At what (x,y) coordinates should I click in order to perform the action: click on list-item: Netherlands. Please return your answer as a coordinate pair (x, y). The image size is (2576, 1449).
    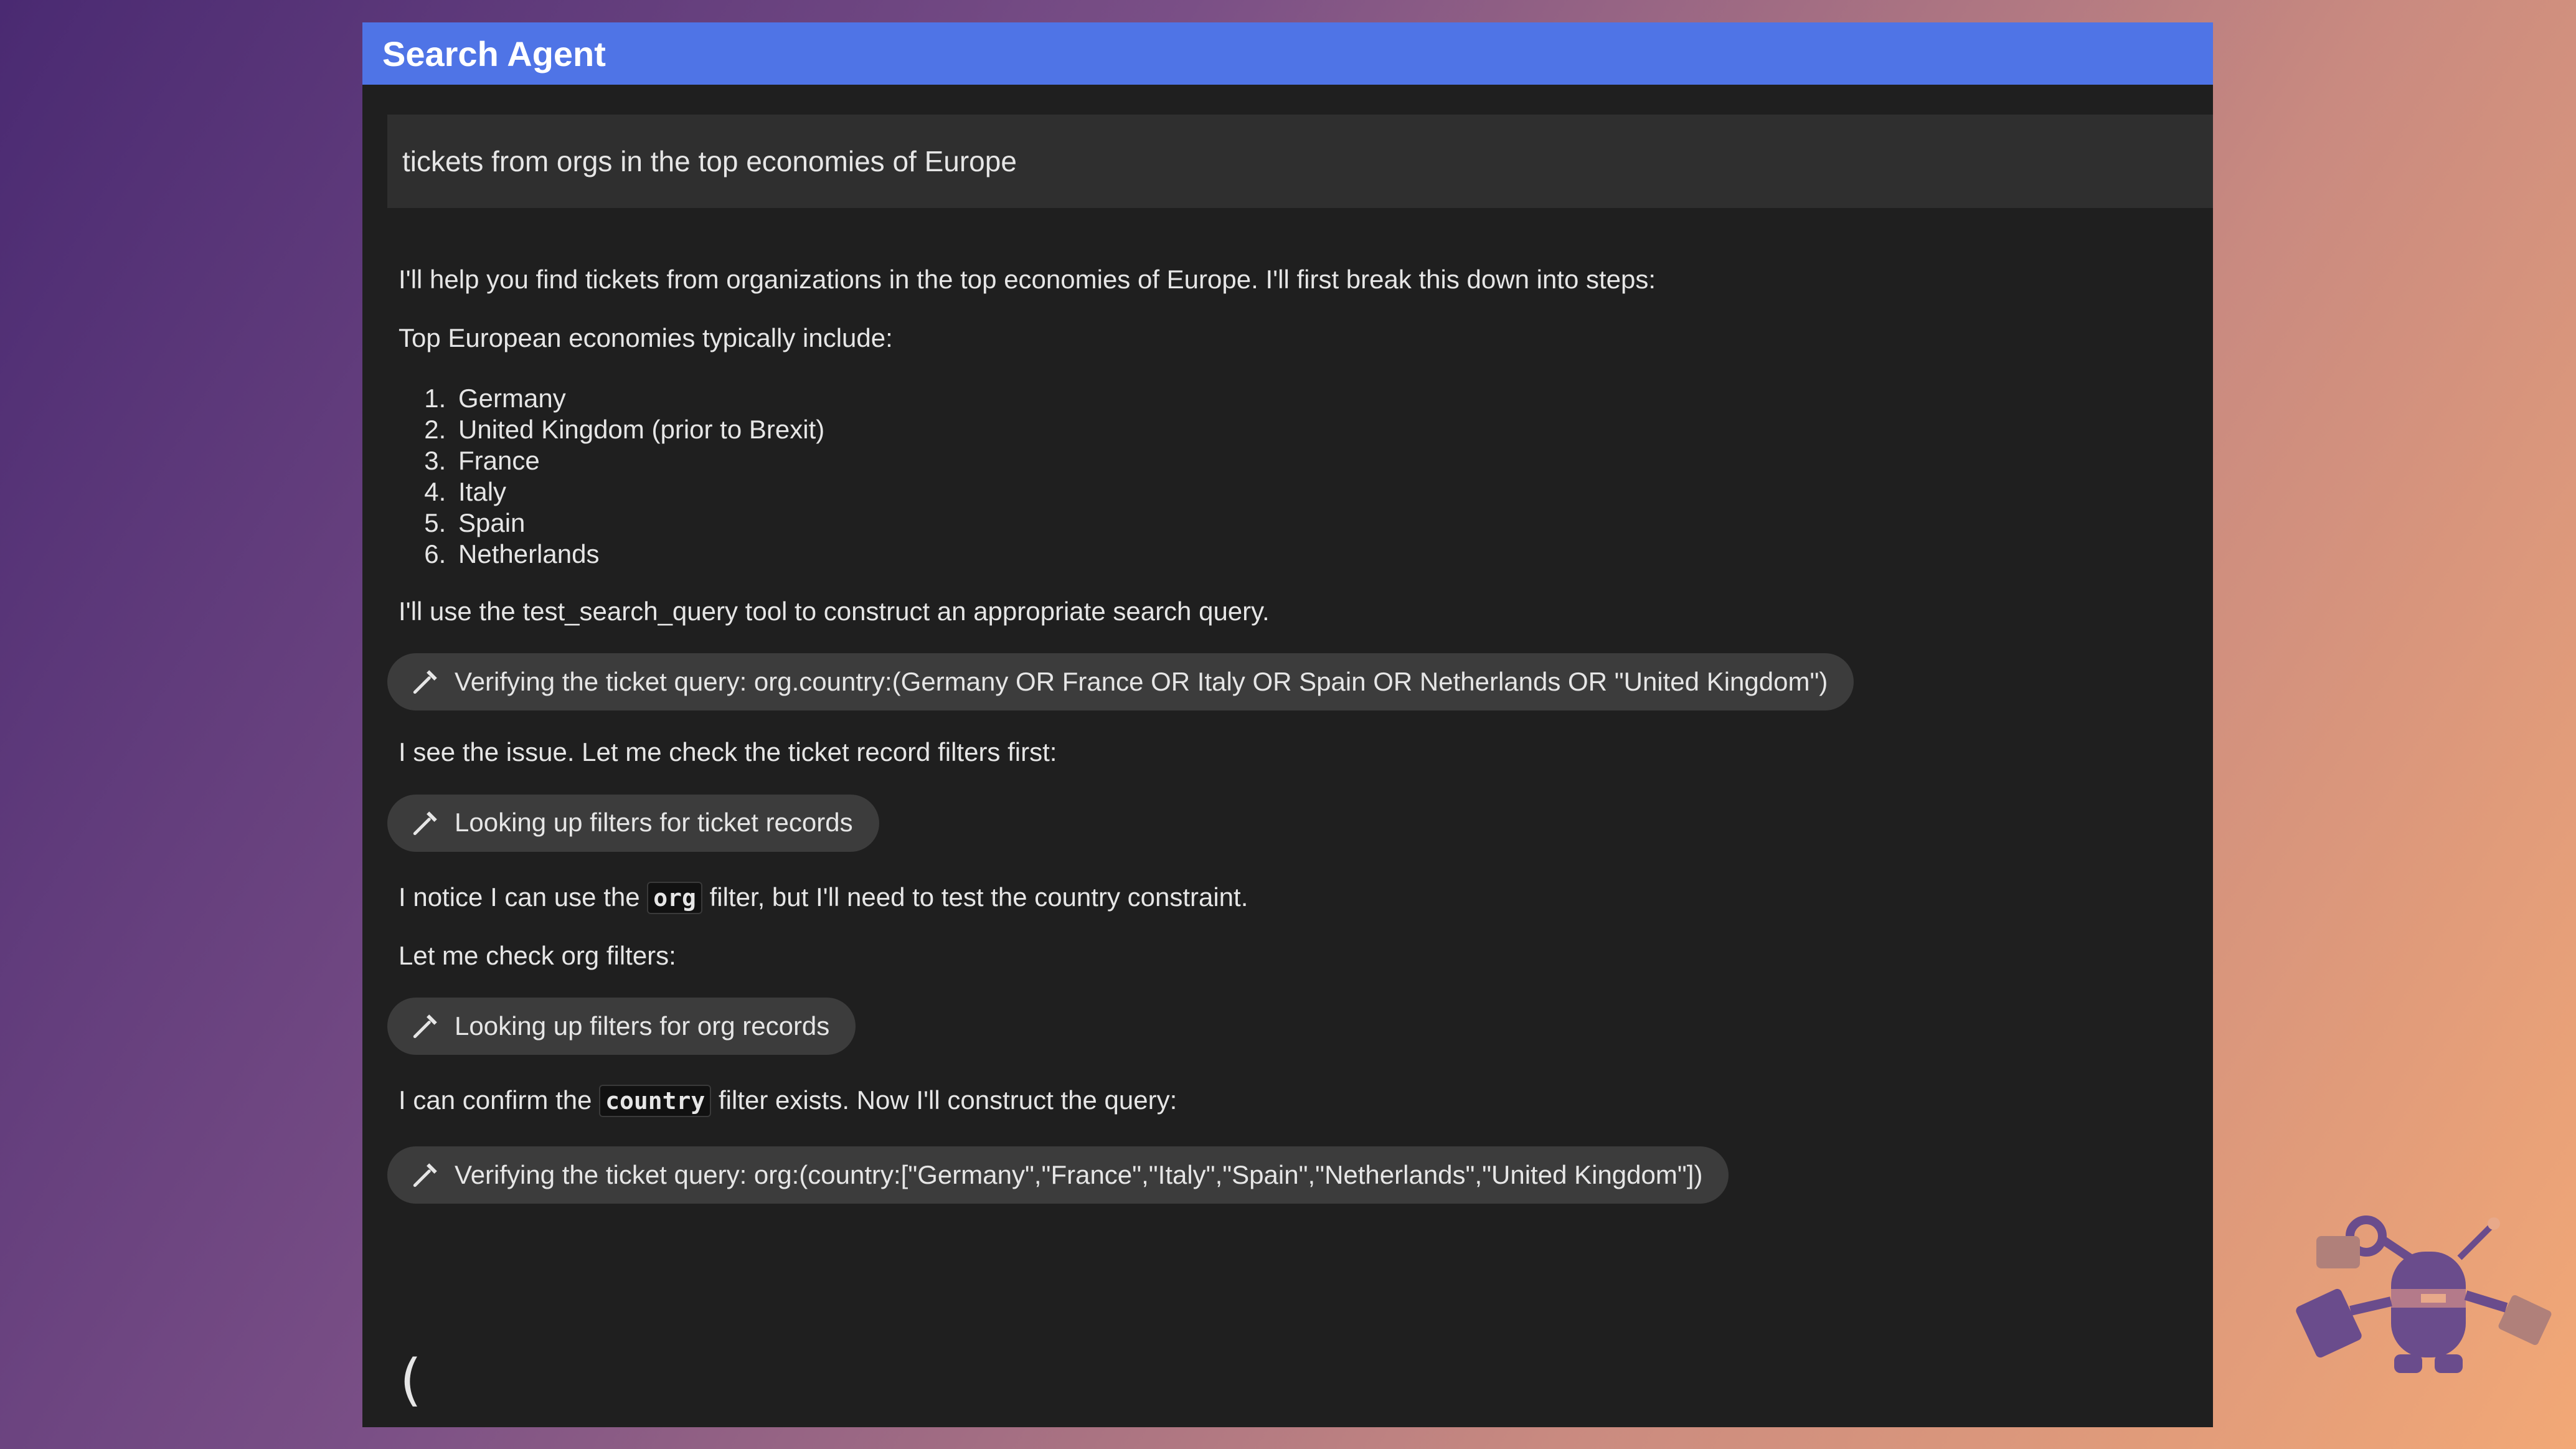
    Looking at the image, I should click on (1320, 554).